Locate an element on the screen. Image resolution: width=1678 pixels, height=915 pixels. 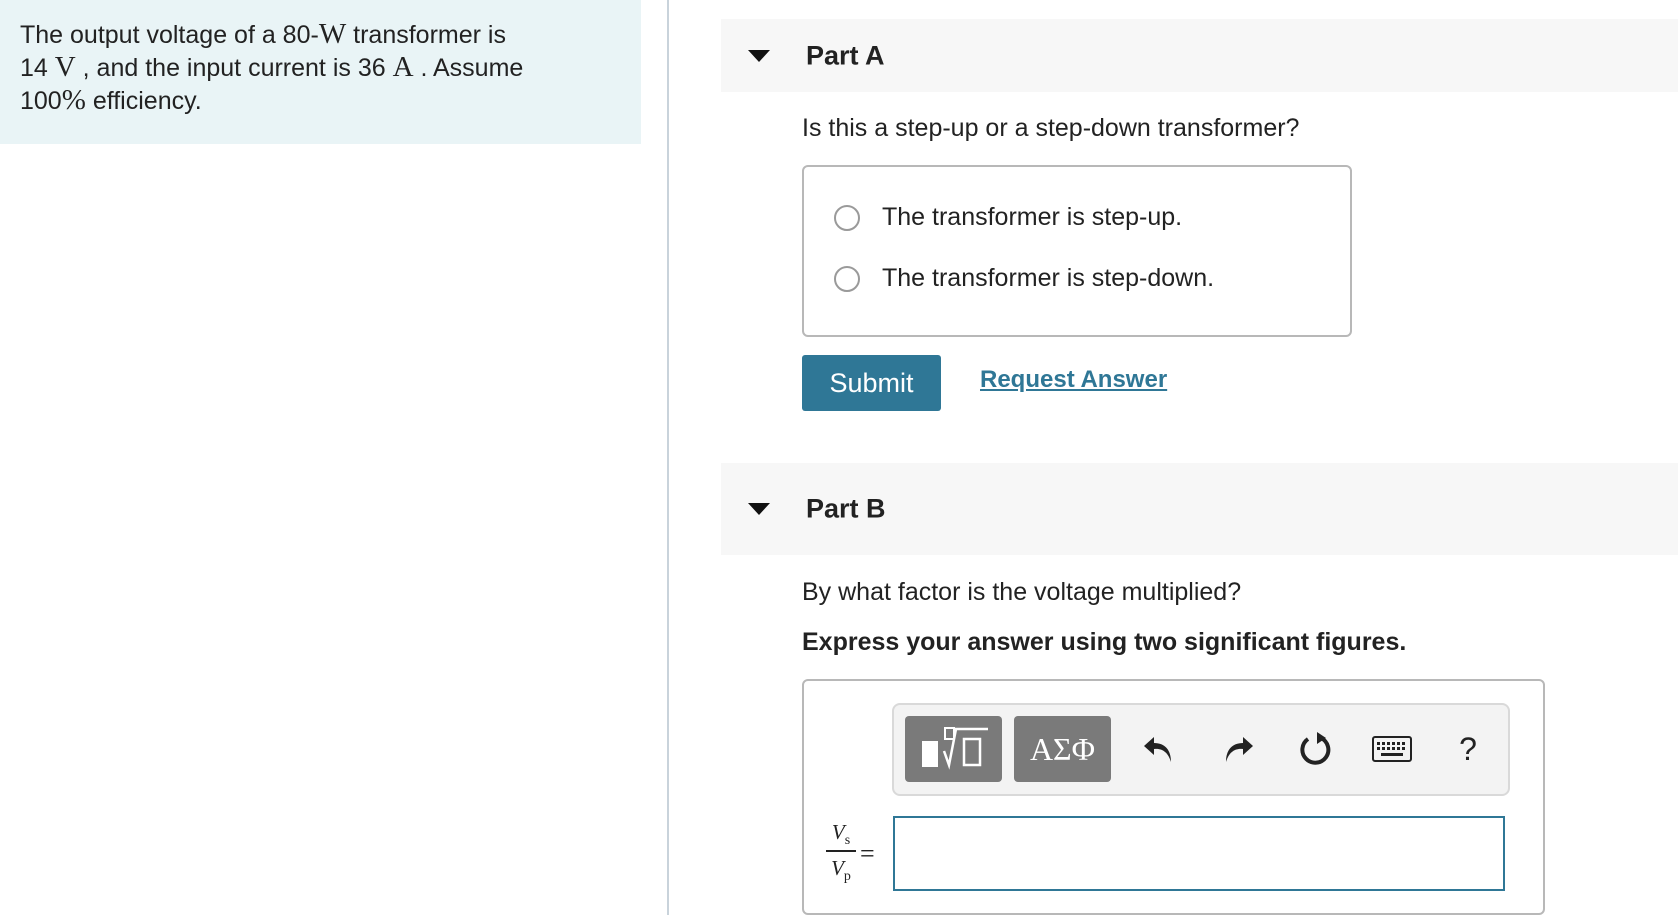
percent-sign: % is located at coordinates (73, 100).